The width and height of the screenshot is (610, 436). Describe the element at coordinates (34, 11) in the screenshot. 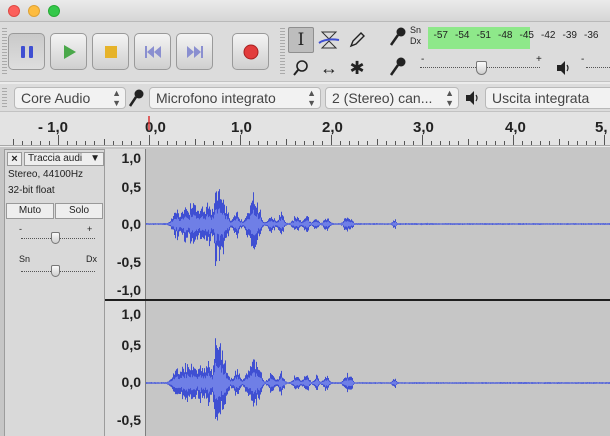

I see `minimize-window-button` at that location.